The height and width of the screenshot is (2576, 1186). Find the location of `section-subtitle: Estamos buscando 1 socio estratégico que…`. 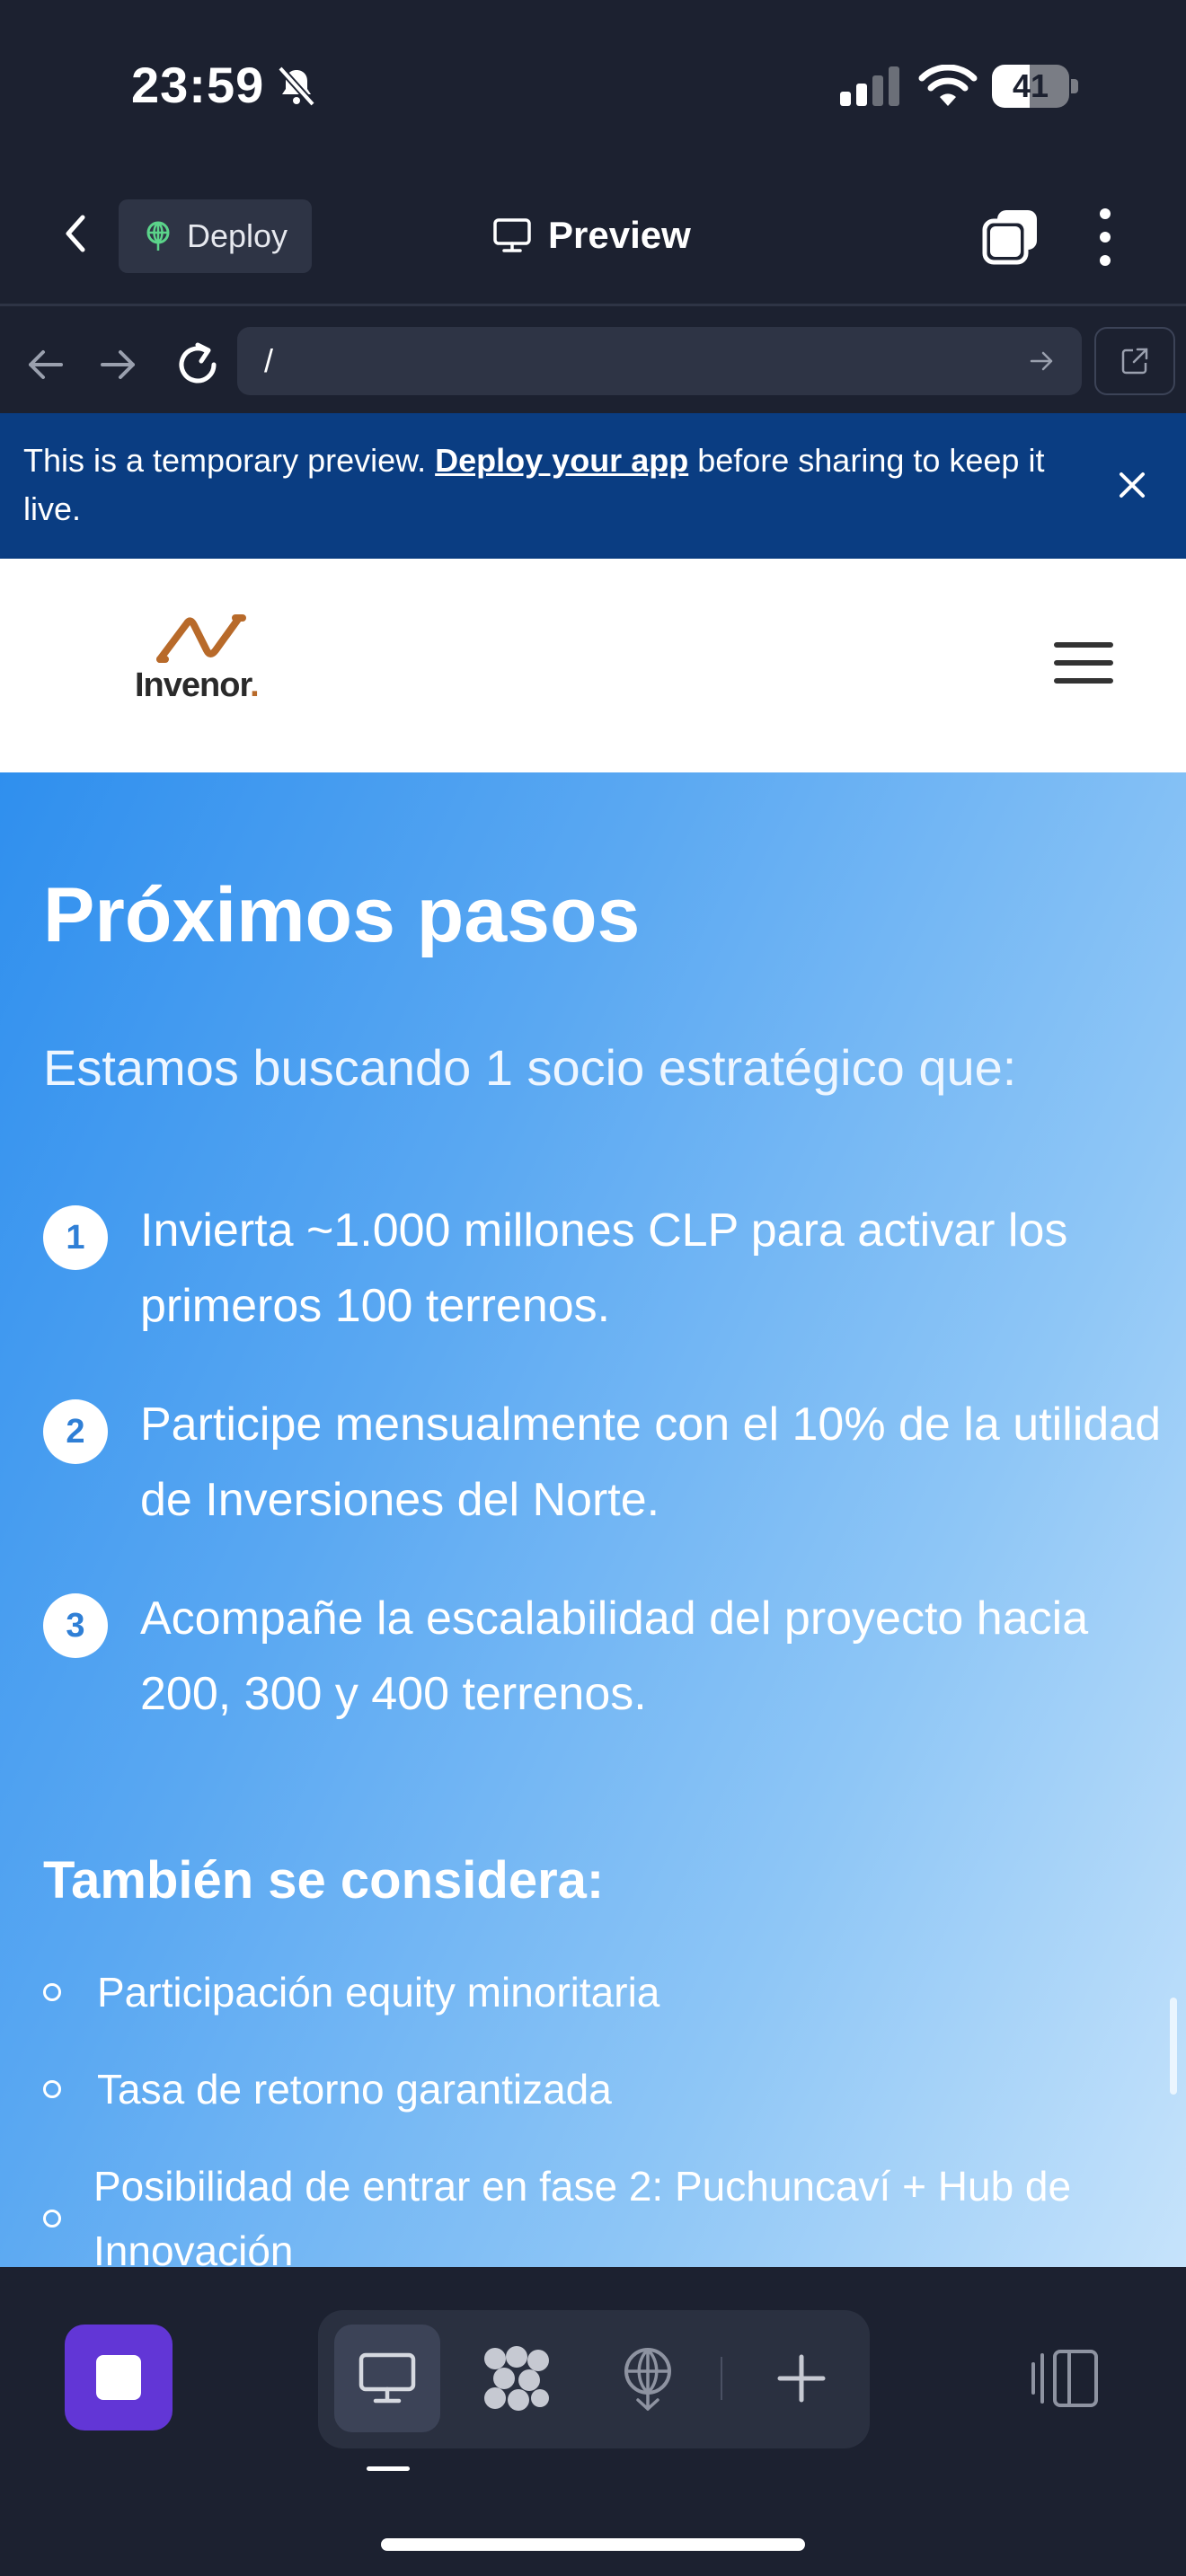

section-subtitle: Estamos buscando 1 socio estratégico que… is located at coordinates (530, 1067).